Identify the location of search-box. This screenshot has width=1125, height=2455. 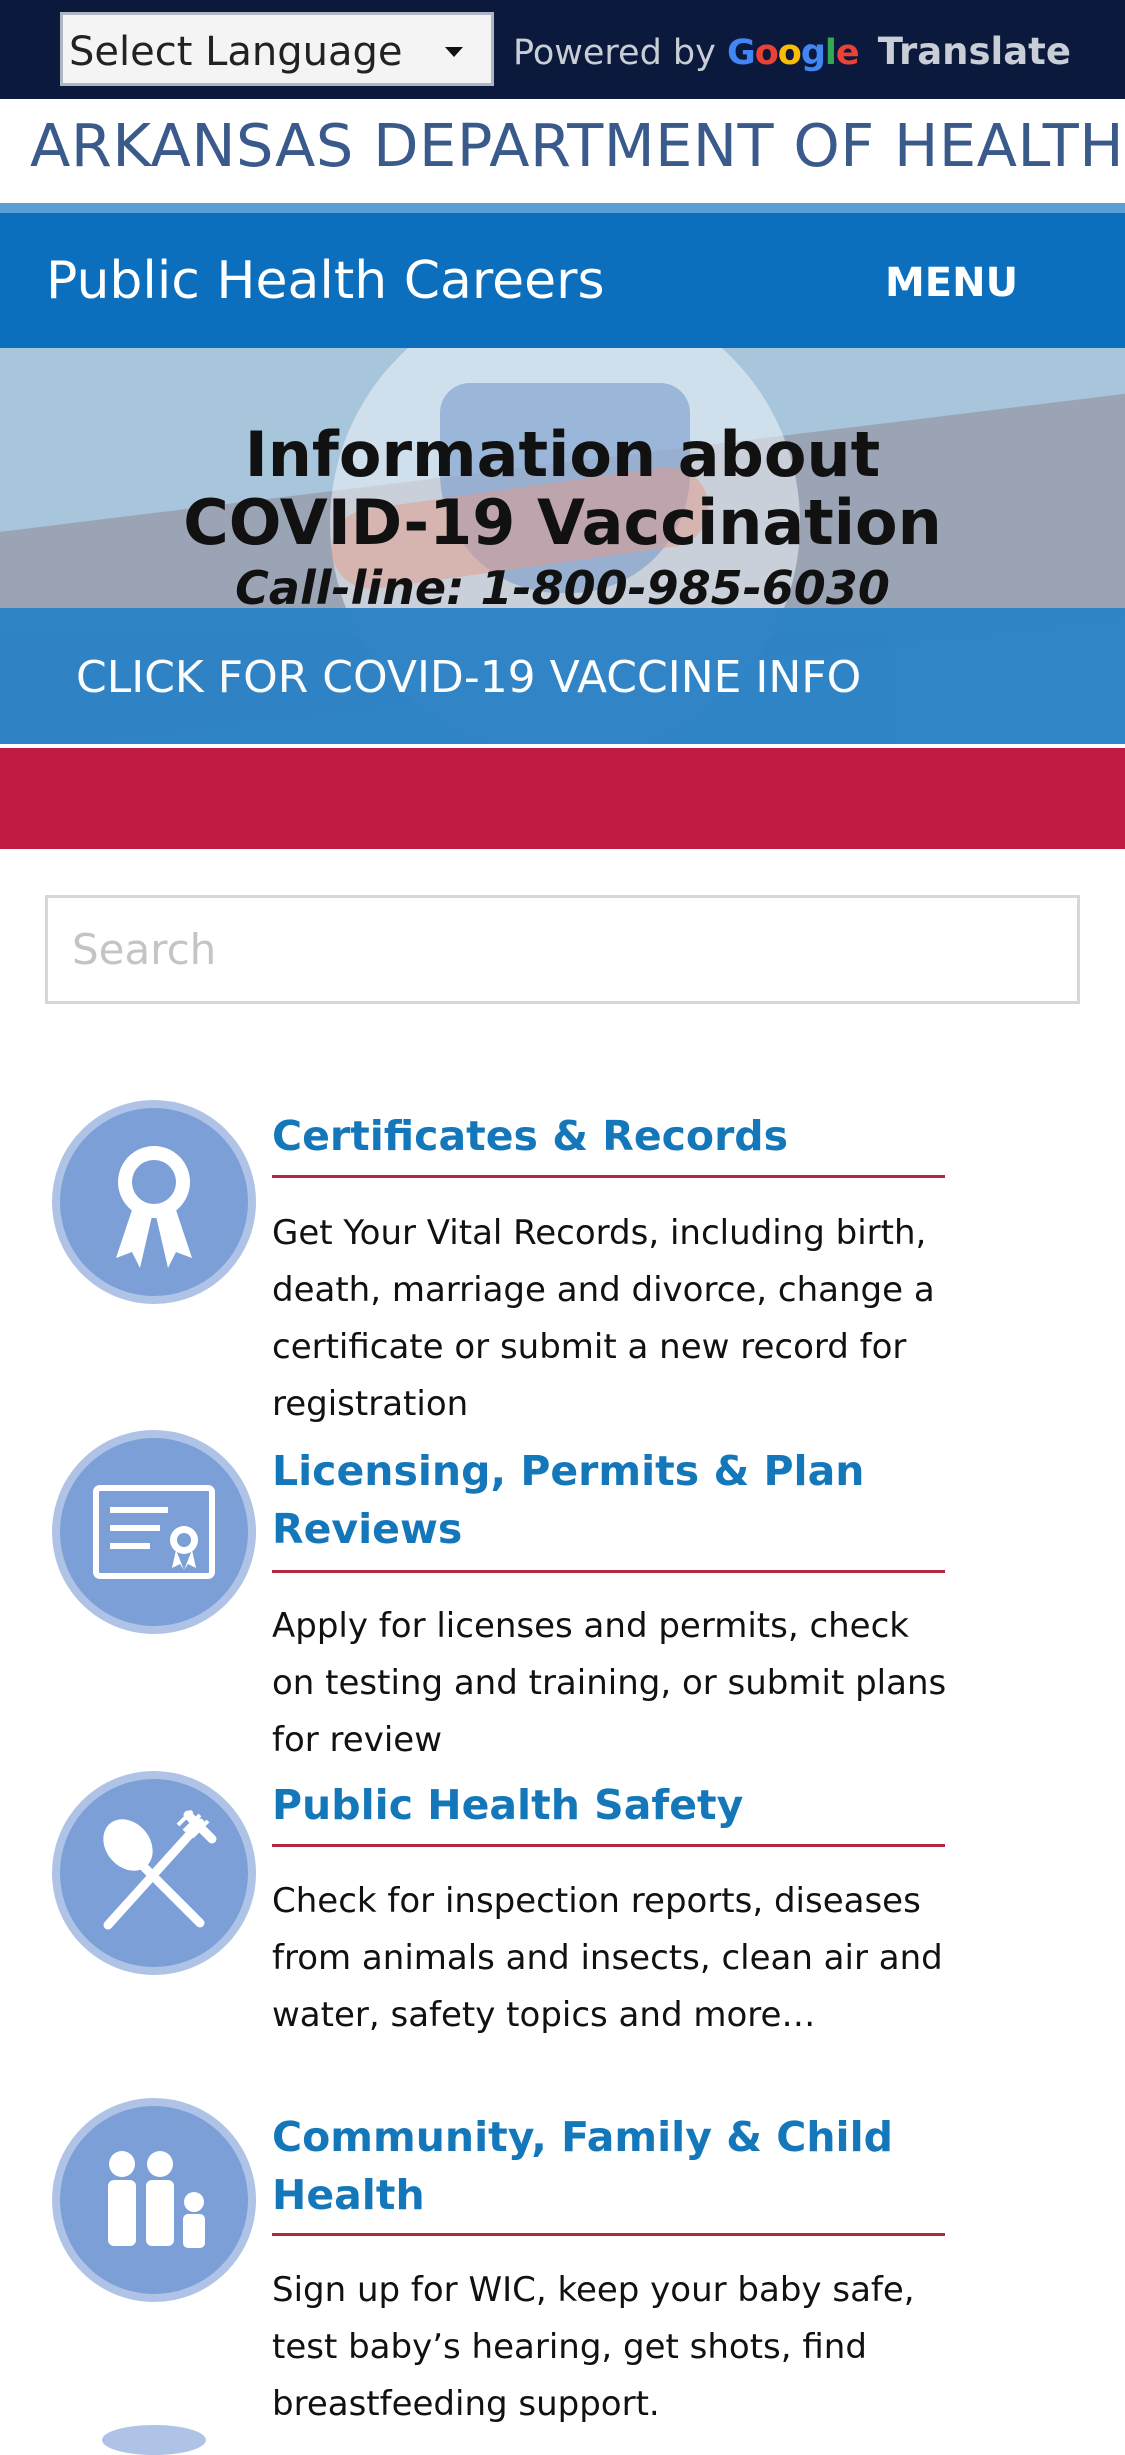
(562, 949).